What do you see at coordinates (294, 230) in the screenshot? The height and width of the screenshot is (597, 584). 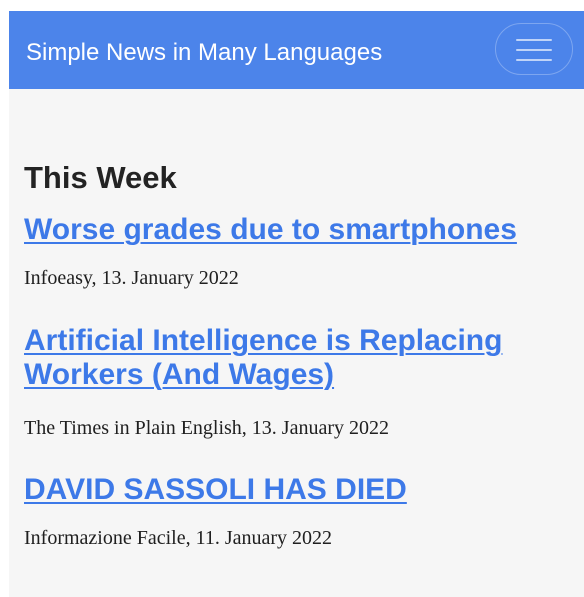 I see `article-title-link: Worse grades due to smartphones` at bounding box center [294, 230].